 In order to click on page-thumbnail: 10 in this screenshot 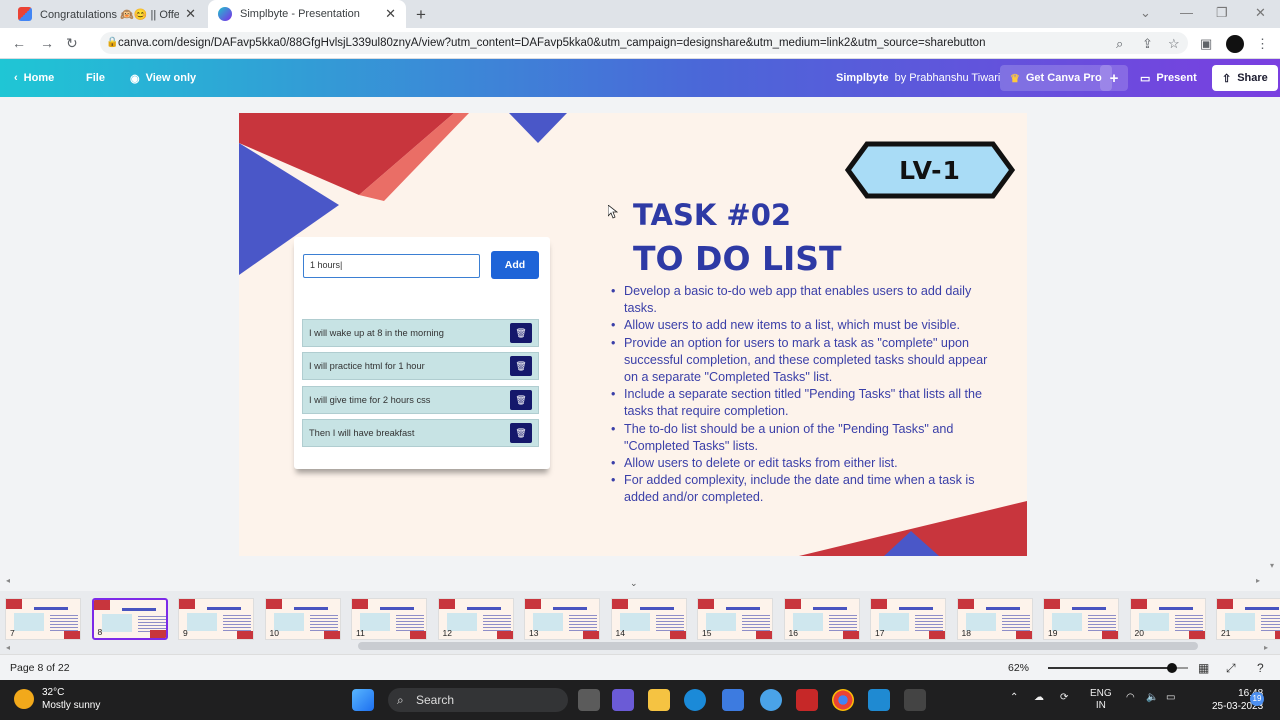, I will do `click(302, 619)`.